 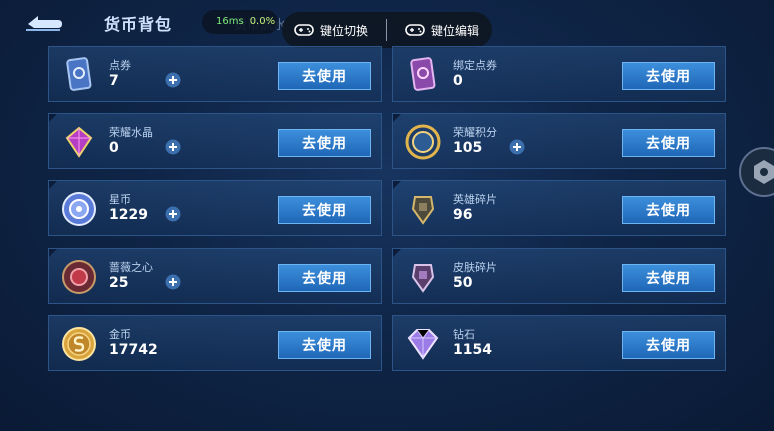 What do you see at coordinates (79, 344) in the screenshot?
I see `gold-coin-icon` at bounding box center [79, 344].